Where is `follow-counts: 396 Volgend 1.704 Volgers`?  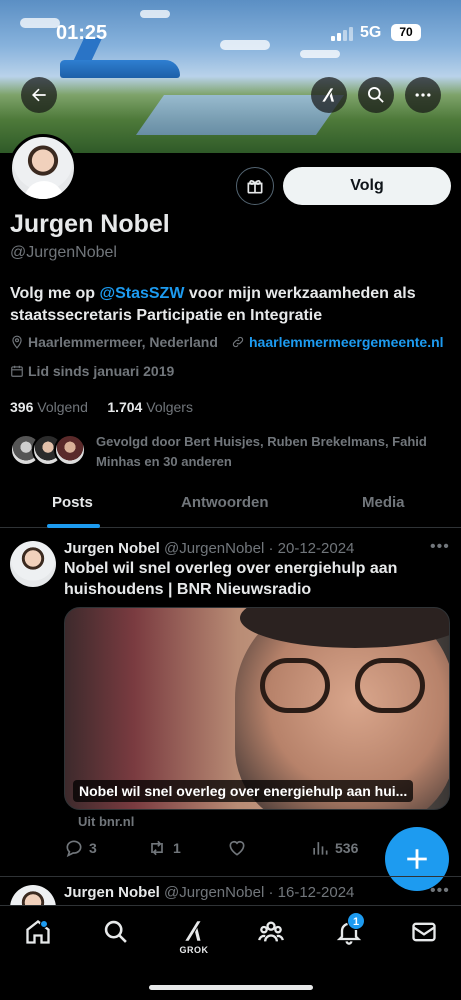
follow-counts: 396 Volgend 1.704 Volgers is located at coordinates (101, 407).